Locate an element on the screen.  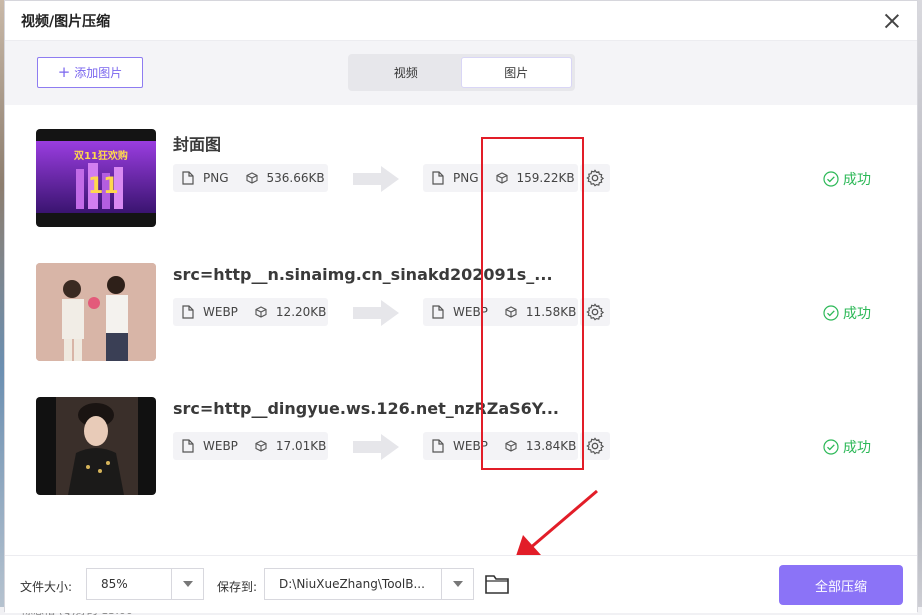
add-image-button: + 添加图片 is located at coordinates (90, 72).